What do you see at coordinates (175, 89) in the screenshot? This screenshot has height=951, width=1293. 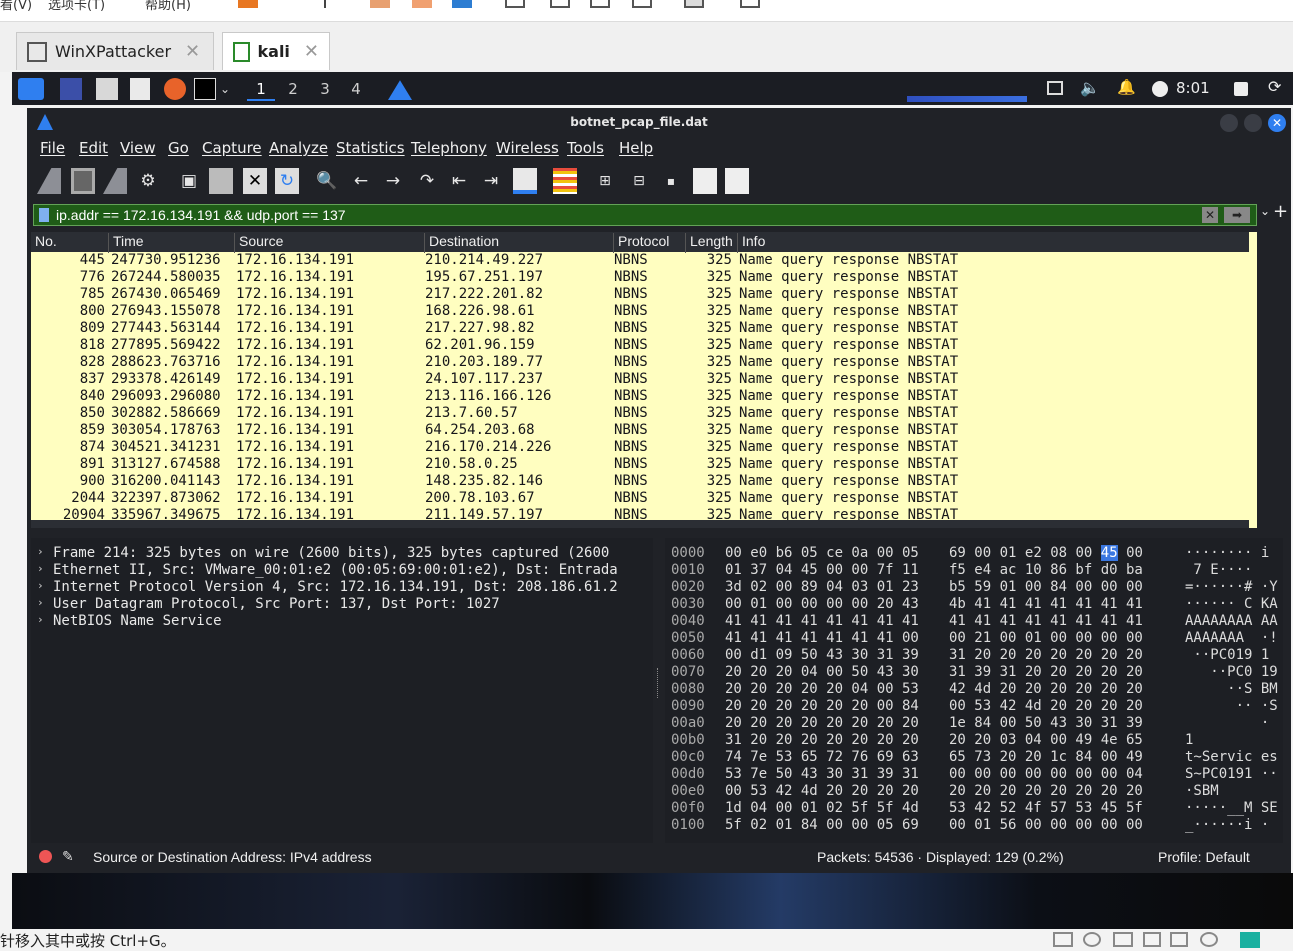 I see `firefox-icon` at bounding box center [175, 89].